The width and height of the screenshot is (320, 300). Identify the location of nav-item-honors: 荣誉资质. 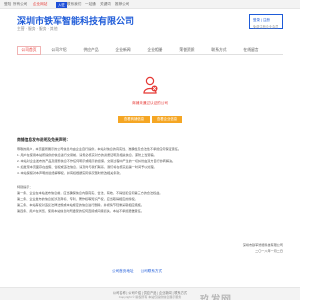
(187, 50).